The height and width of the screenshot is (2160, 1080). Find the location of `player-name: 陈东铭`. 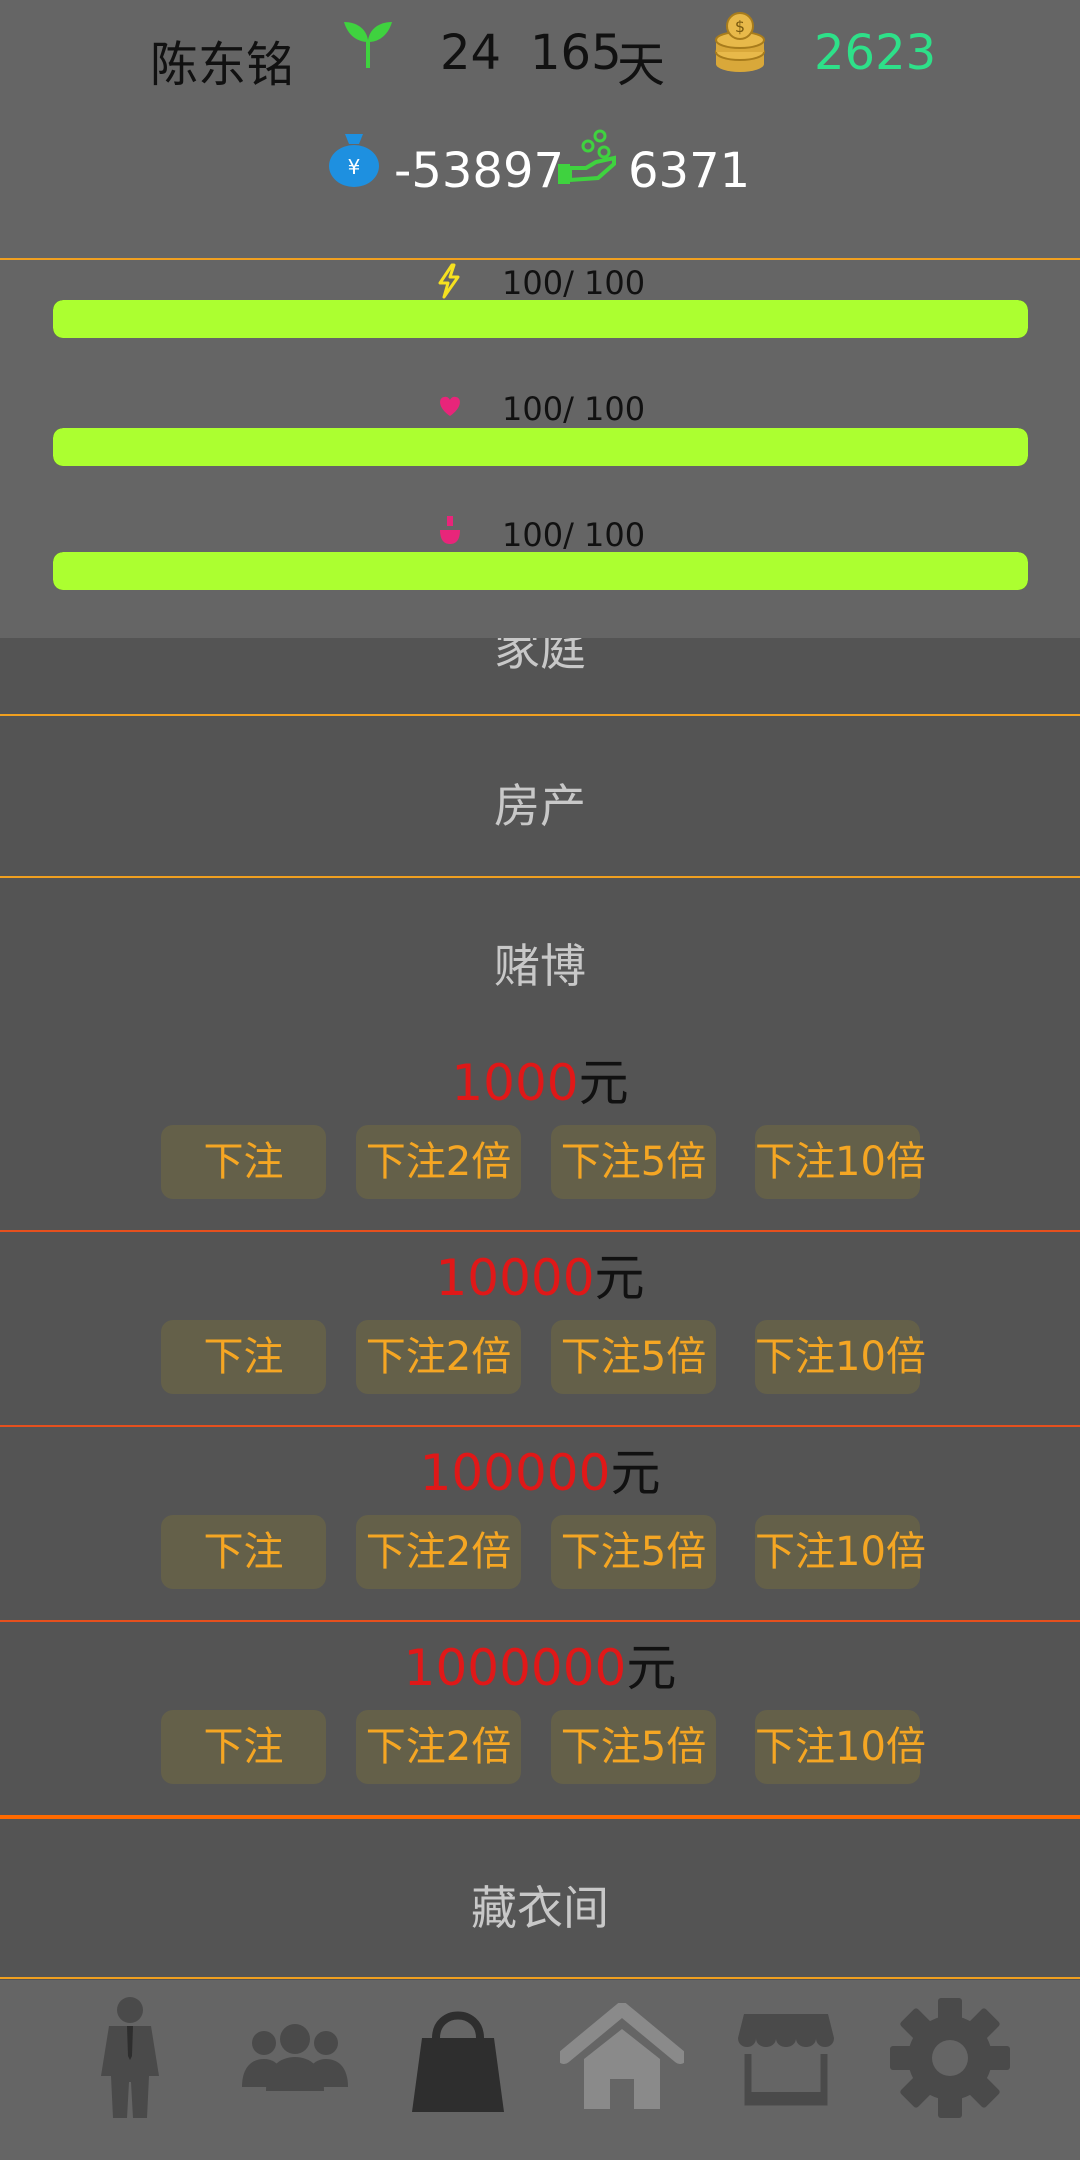

player-name: 陈东铭 is located at coordinates (222, 65).